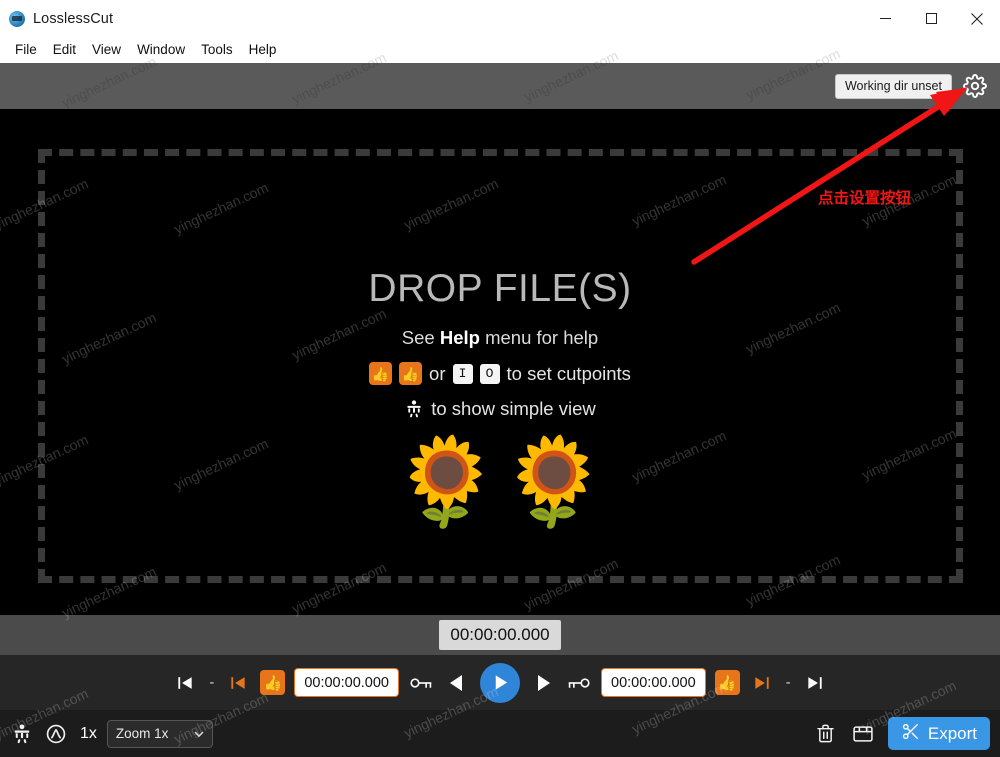  Describe the element at coordinates (653, 682) in the screenshot. I see `cut-end-time-input: 00:00:00.000` at that location.